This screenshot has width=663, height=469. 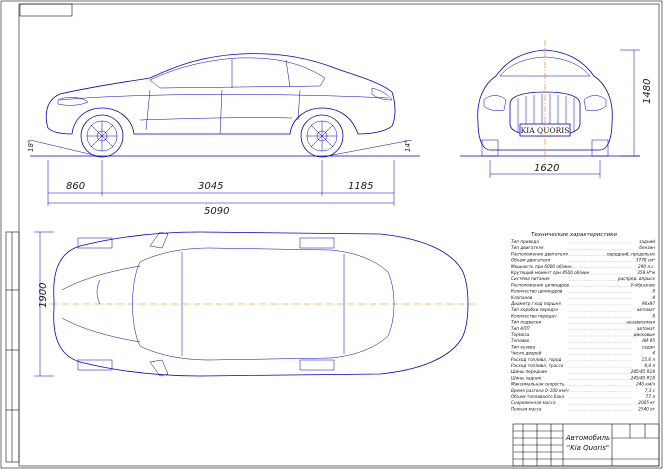 What do you see at coordinates (536, 359) in the screenshot?
I see `spec-label: Расход топлива, город` at bounding box center [536, 359].